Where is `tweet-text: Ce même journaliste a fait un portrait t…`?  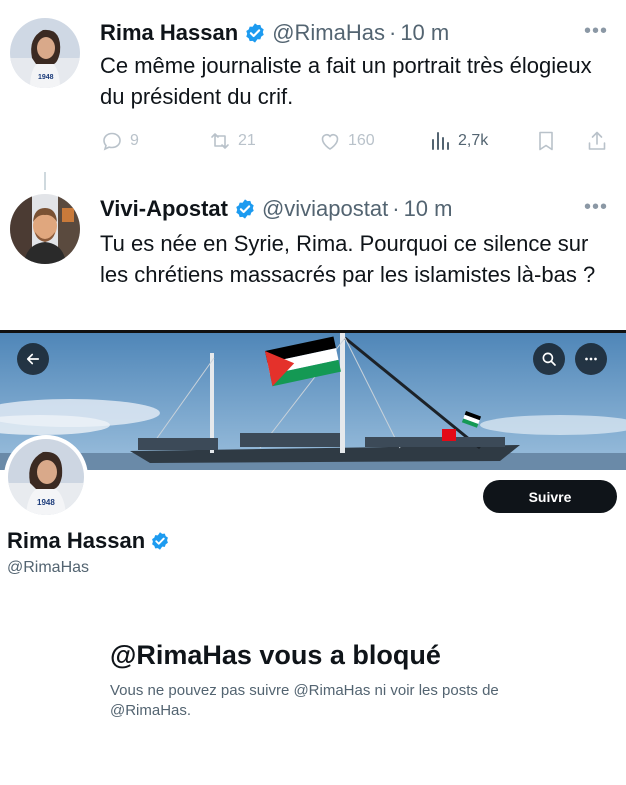
tweet-text: Ce même journaliste a fait un portrait t… is located at coordinates (346, 81).